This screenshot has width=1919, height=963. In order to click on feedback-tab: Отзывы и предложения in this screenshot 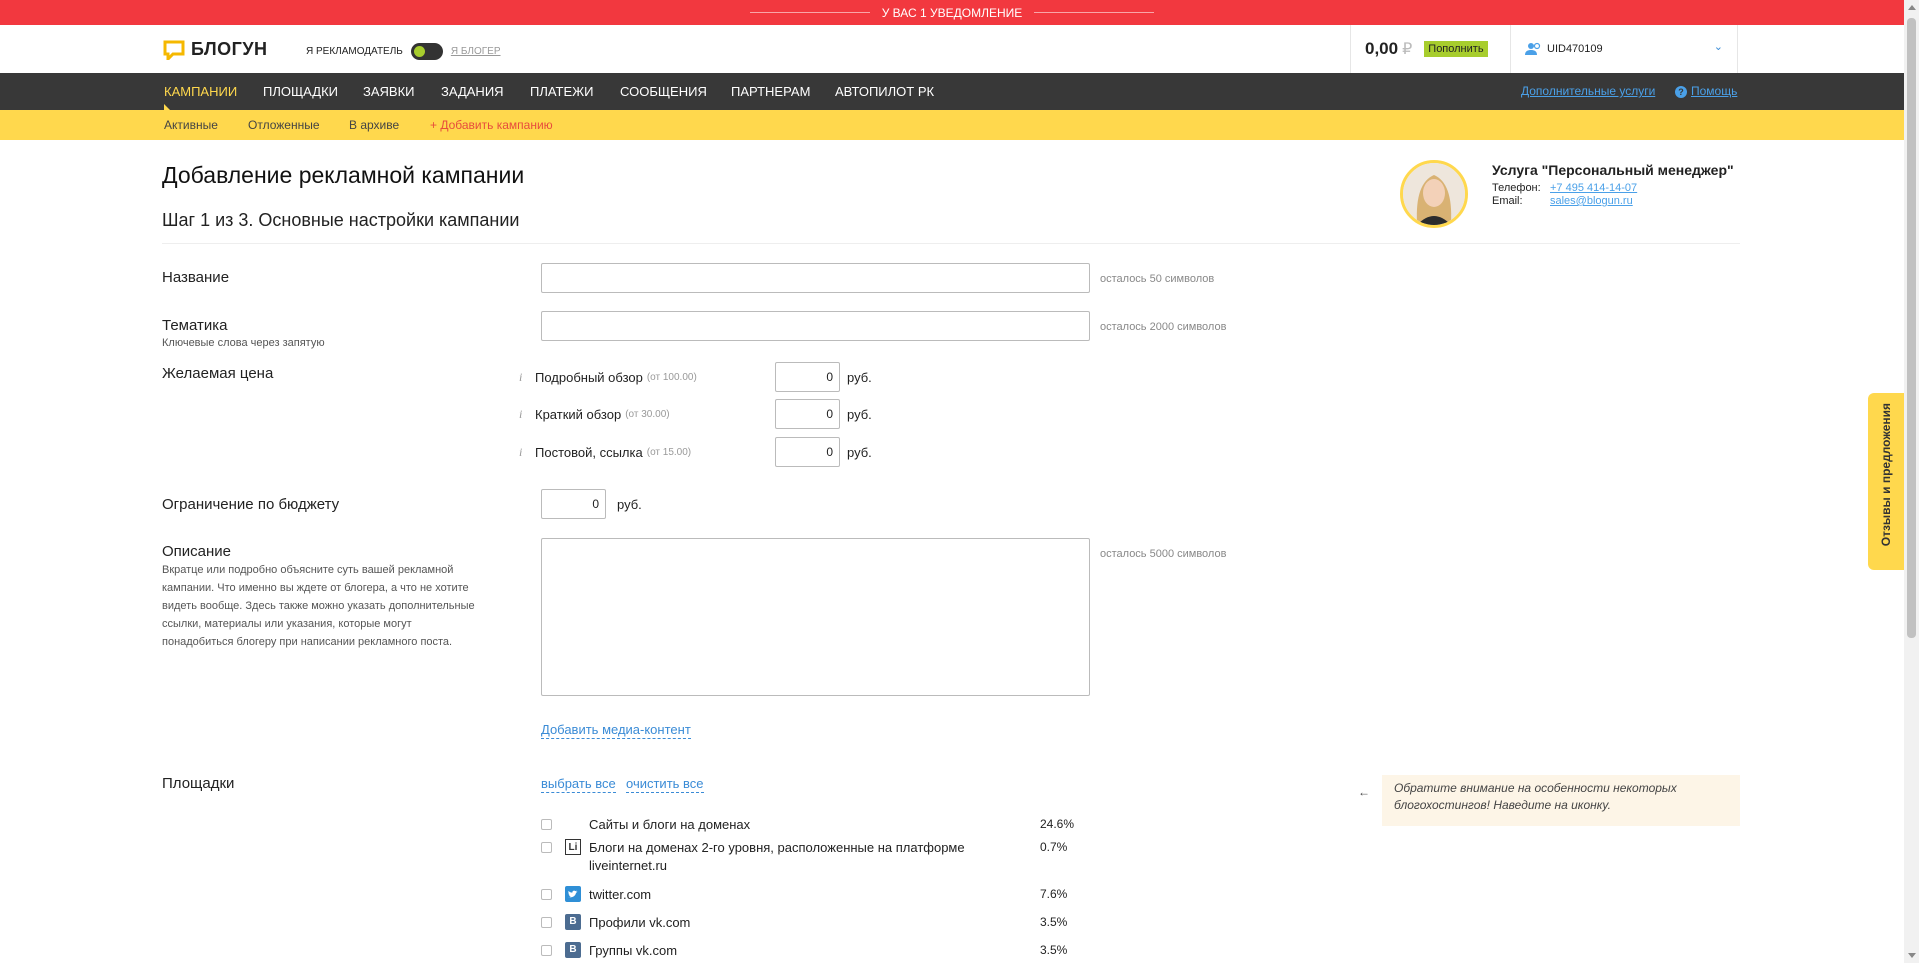, I will do `click(1886, 481)`.